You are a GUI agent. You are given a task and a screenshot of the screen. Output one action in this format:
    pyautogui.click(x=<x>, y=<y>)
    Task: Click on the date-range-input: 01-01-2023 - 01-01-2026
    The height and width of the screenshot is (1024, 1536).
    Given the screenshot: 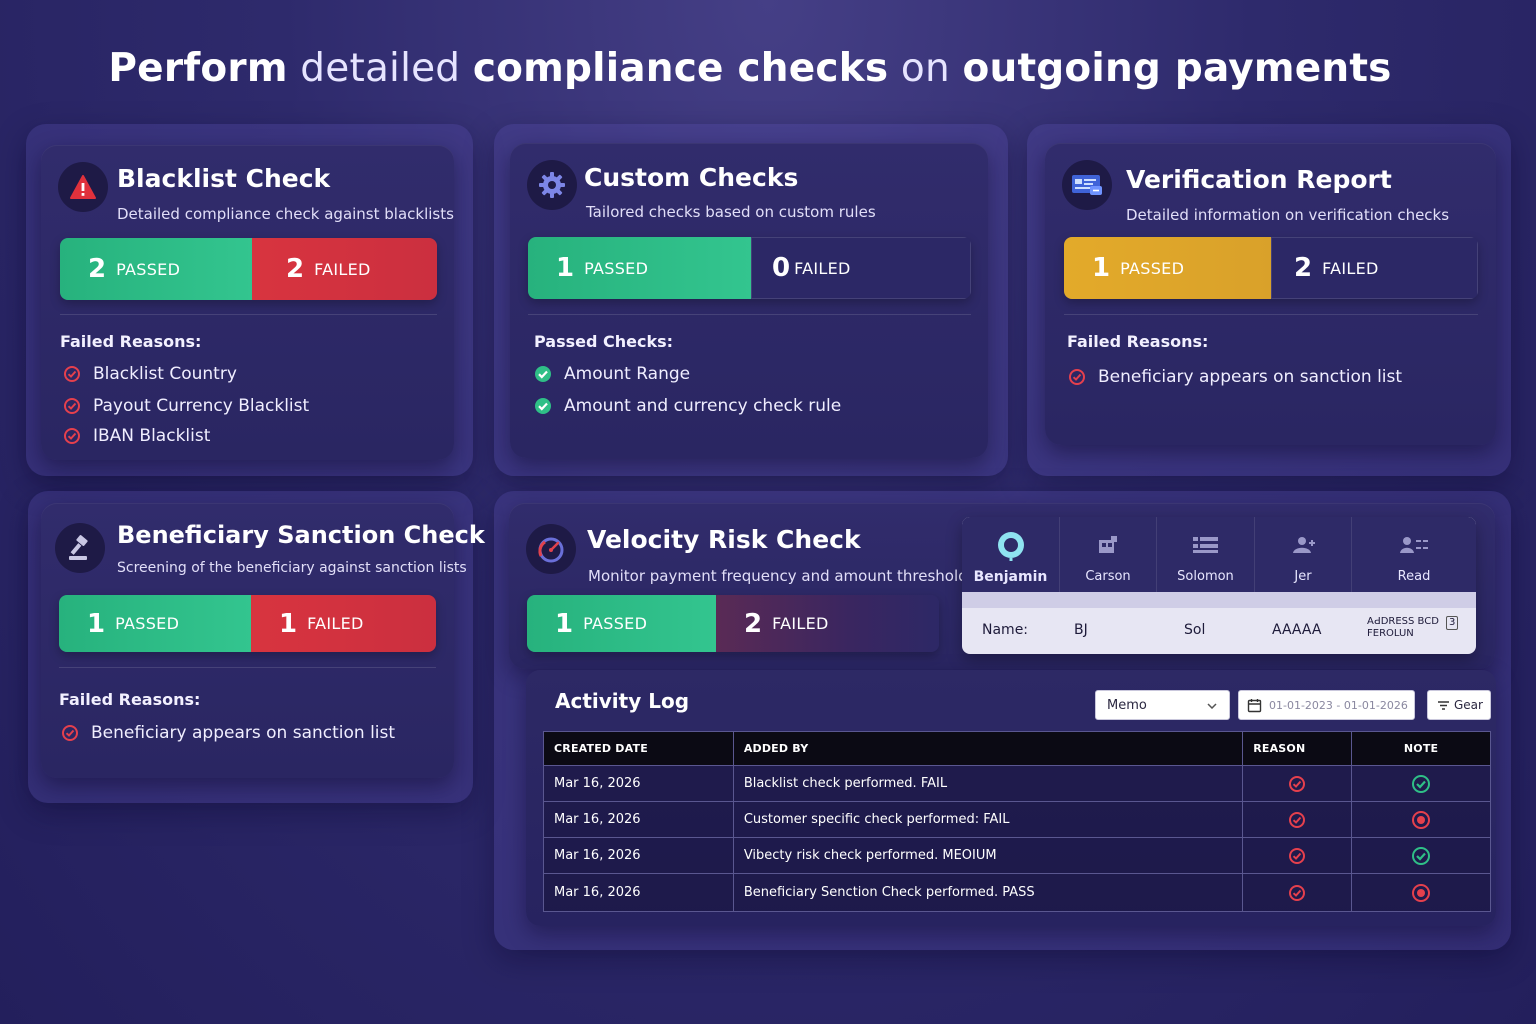 What is the action you would take?
    pyautogui.click(x=1326, y=705)
    